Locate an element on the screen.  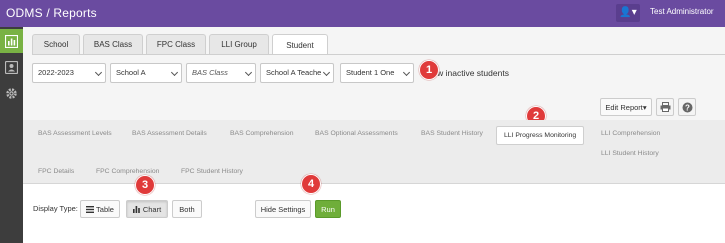
tab-student: Student is located at coordinates (300, 44).